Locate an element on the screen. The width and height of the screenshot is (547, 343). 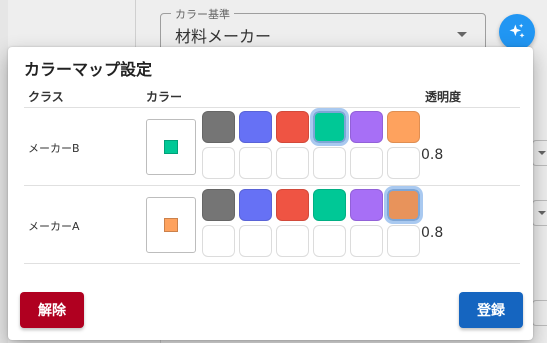
color-basis-label: カラー基準 is located at coordinates (202, 14).